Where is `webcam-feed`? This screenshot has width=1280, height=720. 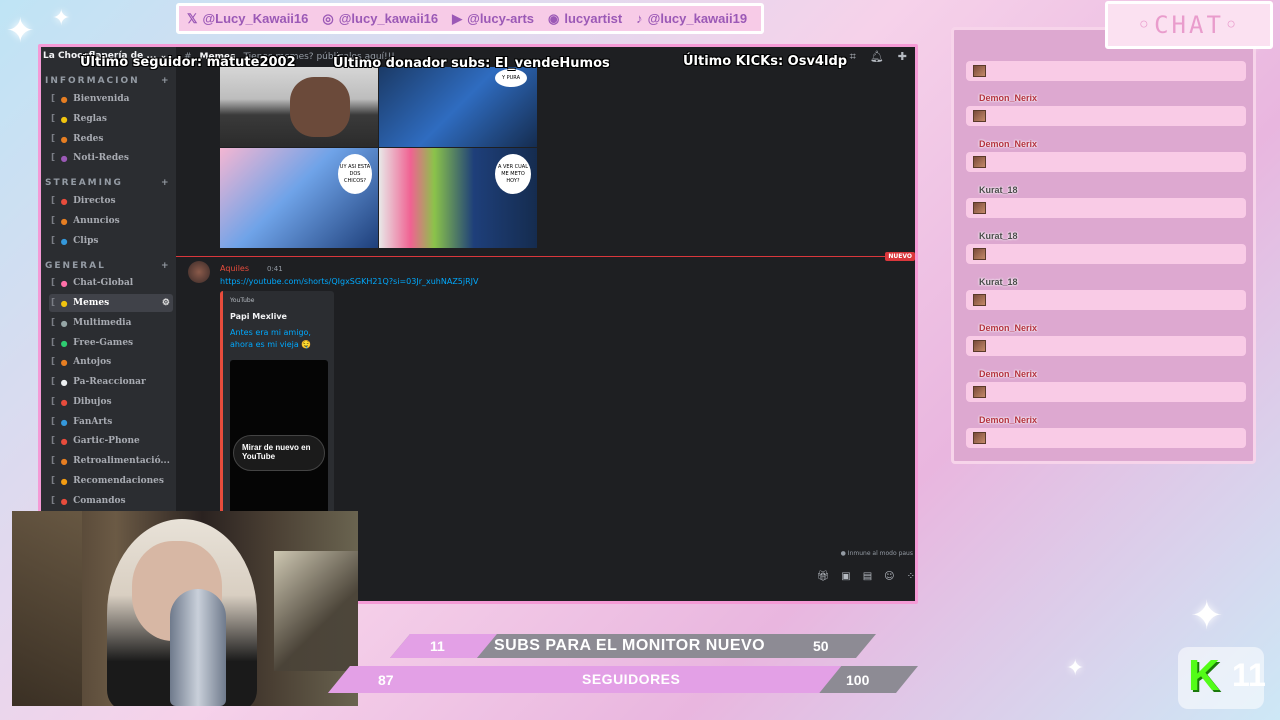
webcam-feed is located at coordinates (185, 608).